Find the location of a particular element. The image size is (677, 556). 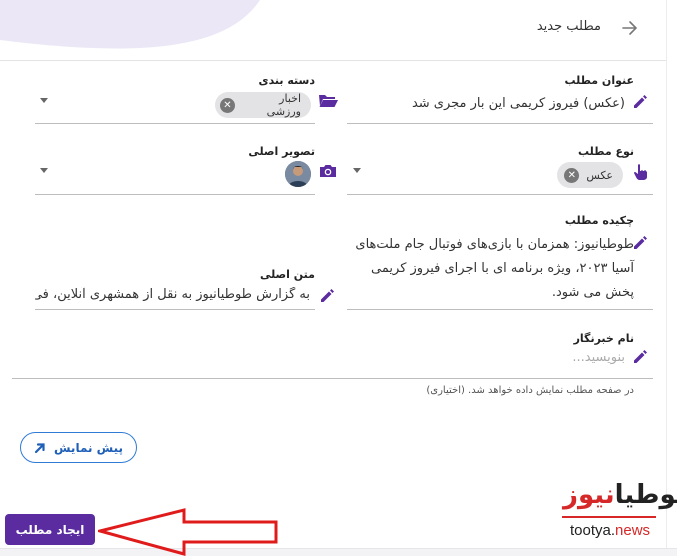

site-logo-fa: طوطیانیوز is located at coordinates (620, 495).